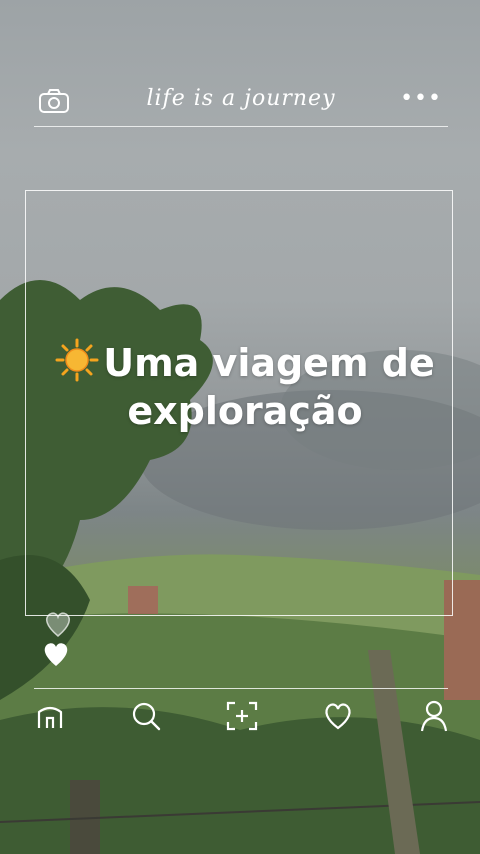 The width and height of the screenshot is (480, 854). What do you see at coordinates (421, 98) in the screenshot?
I see `more-dots-icon: •••` at bounding box center [421, 98].